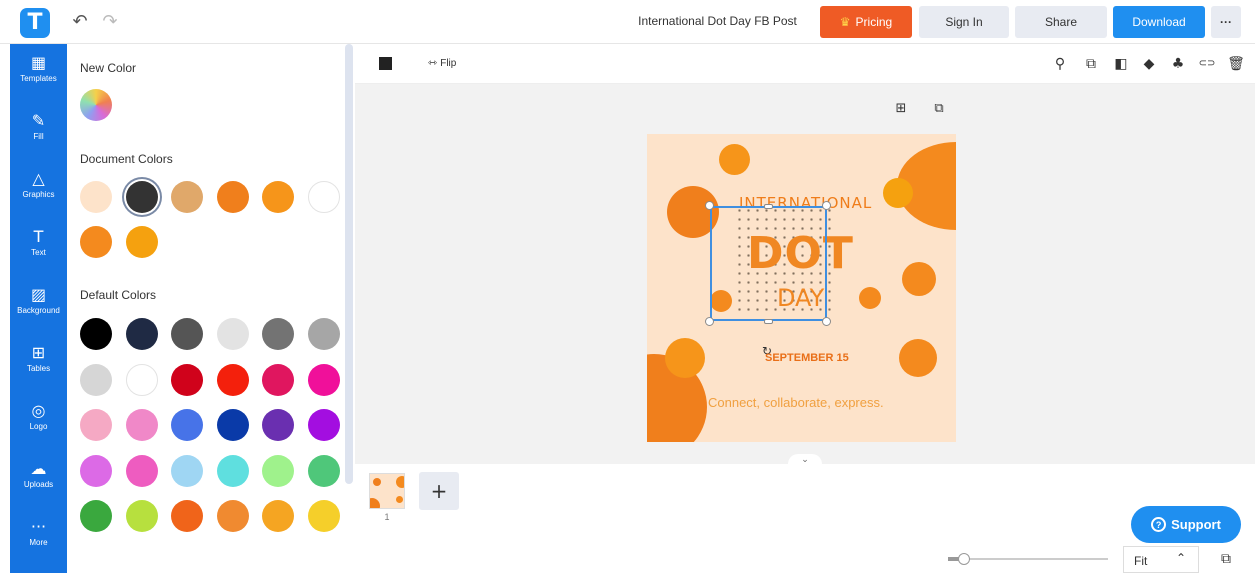 This screenshot has width=1255, height=573. What do you see at coordinates (38, 422) in the screenshot?
I see `nav-item-logo: ◎ Logo` at bounding box center [38, 422].